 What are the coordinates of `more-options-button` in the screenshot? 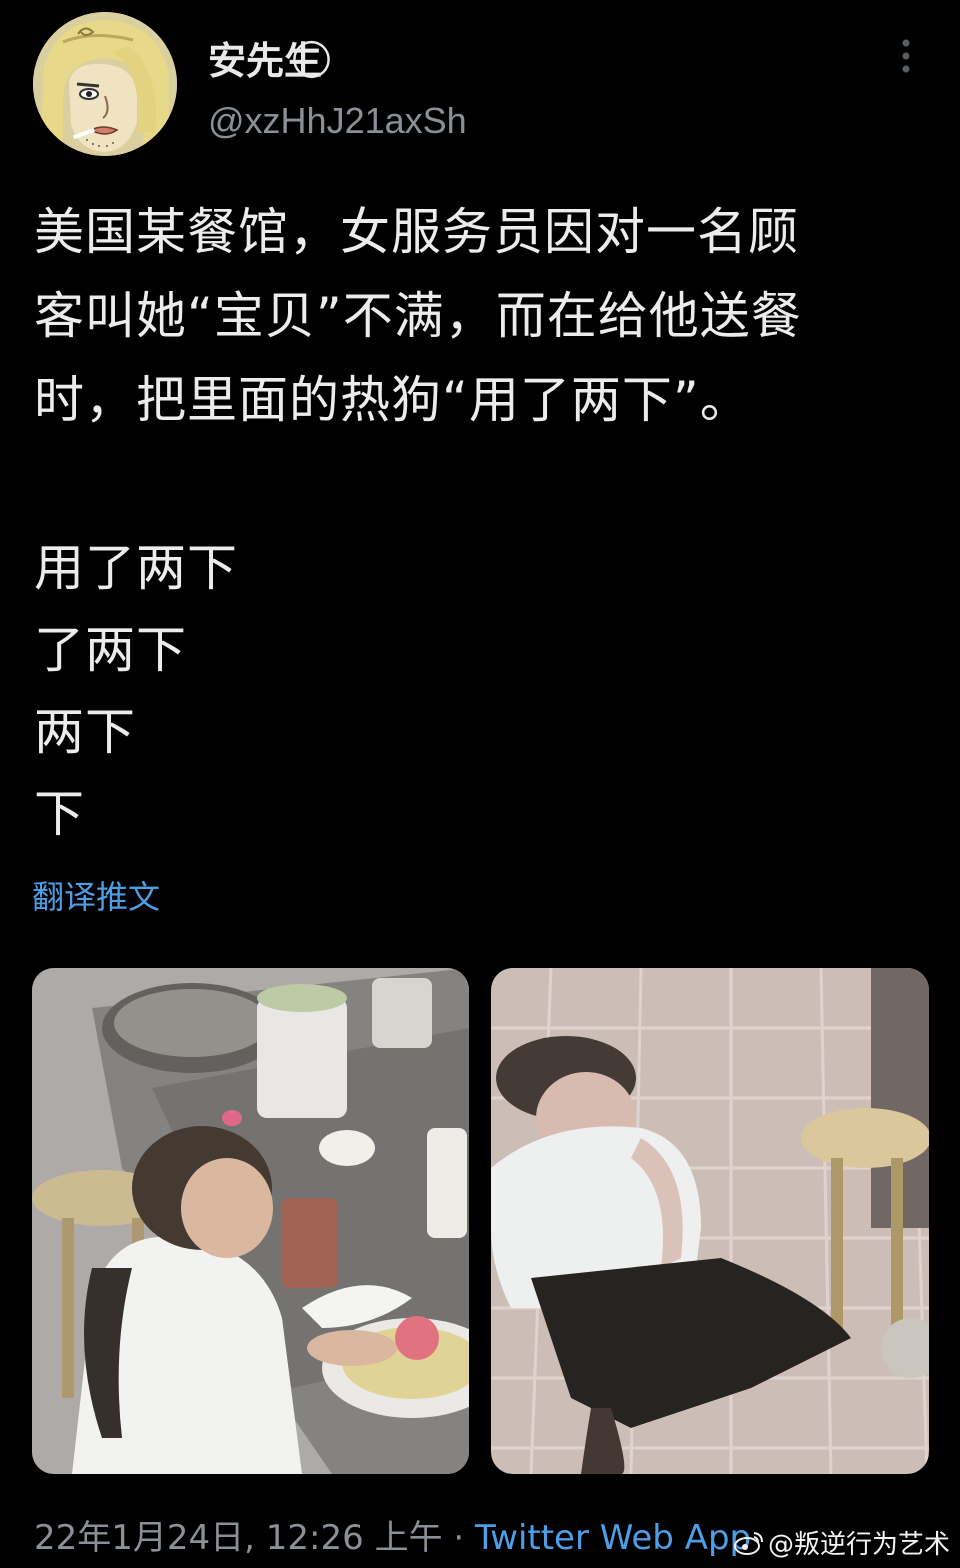 It's located at (906, 56).